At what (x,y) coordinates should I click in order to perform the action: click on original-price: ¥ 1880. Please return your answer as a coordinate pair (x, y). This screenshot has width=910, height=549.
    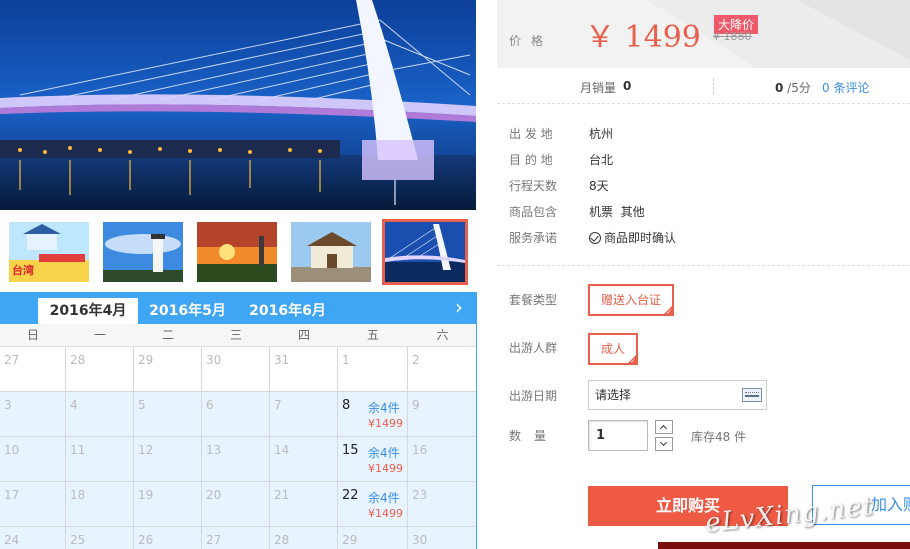
    Looking at the image, I should click on (732, 36).